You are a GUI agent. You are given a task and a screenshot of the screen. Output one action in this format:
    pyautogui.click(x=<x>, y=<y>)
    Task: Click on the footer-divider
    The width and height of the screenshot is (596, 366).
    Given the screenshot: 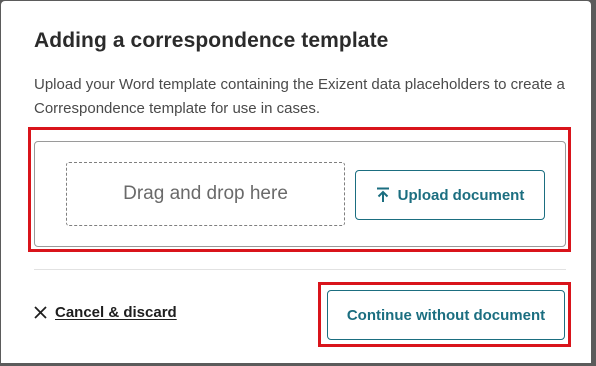 What is the action you would take?
    pyautogui.click(x=300, y=269)
    